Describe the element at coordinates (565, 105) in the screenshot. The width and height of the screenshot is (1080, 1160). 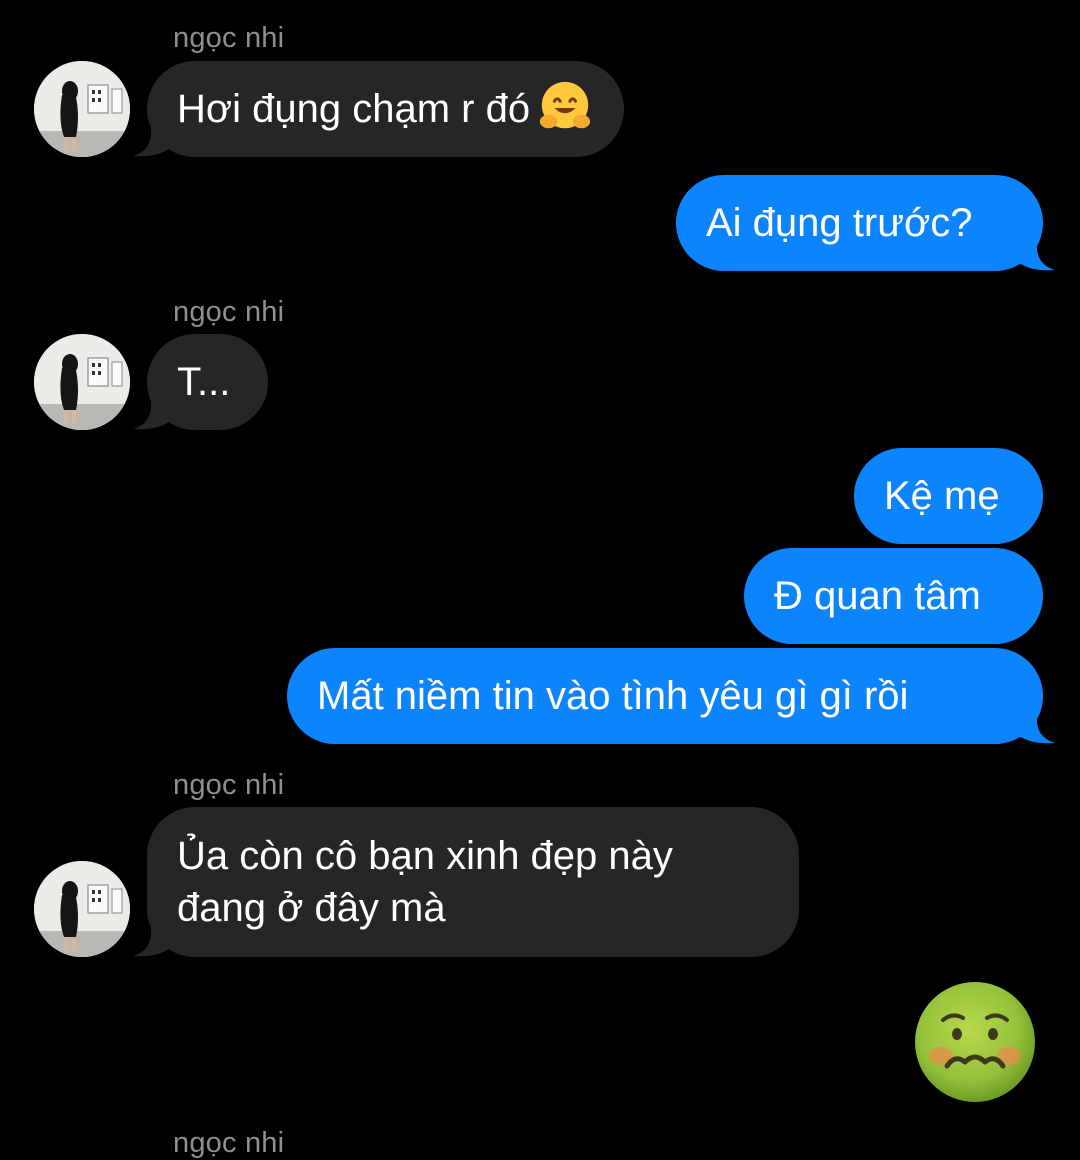
I see `hugging-face-emoji-icon` at that location.